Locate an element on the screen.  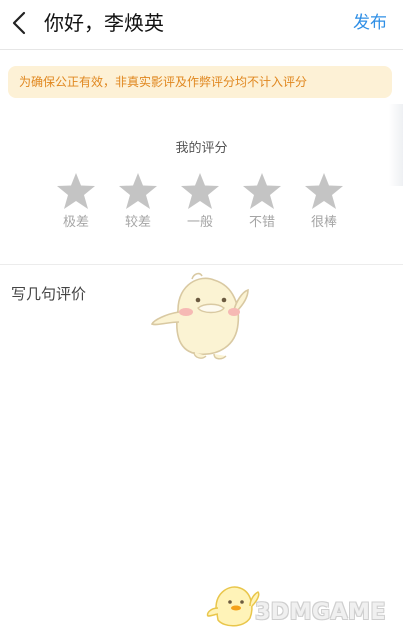
page-title: 你好，李焕英 is located at coordinates (104, 23).